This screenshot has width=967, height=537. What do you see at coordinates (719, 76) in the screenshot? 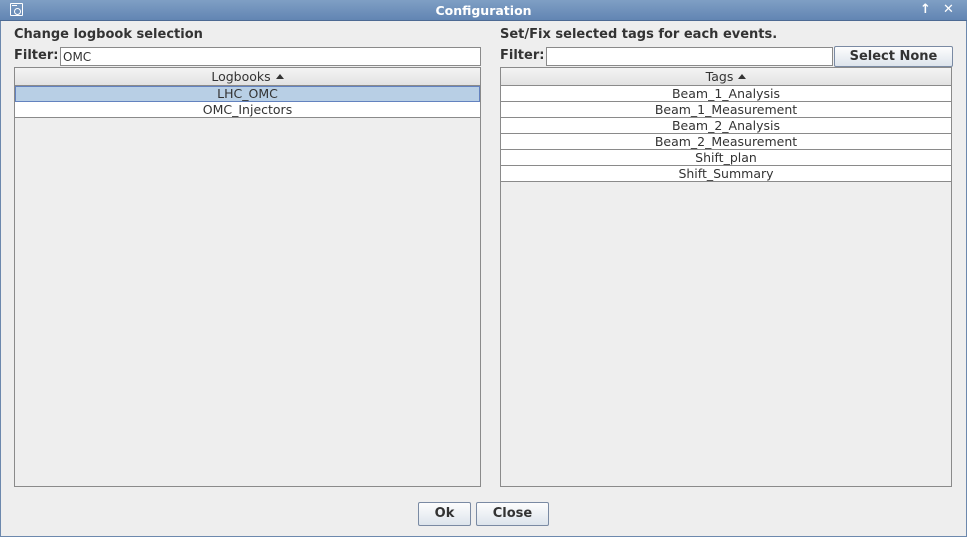
I see `tags-header-label: Tags` at bounding box center [719, 76].